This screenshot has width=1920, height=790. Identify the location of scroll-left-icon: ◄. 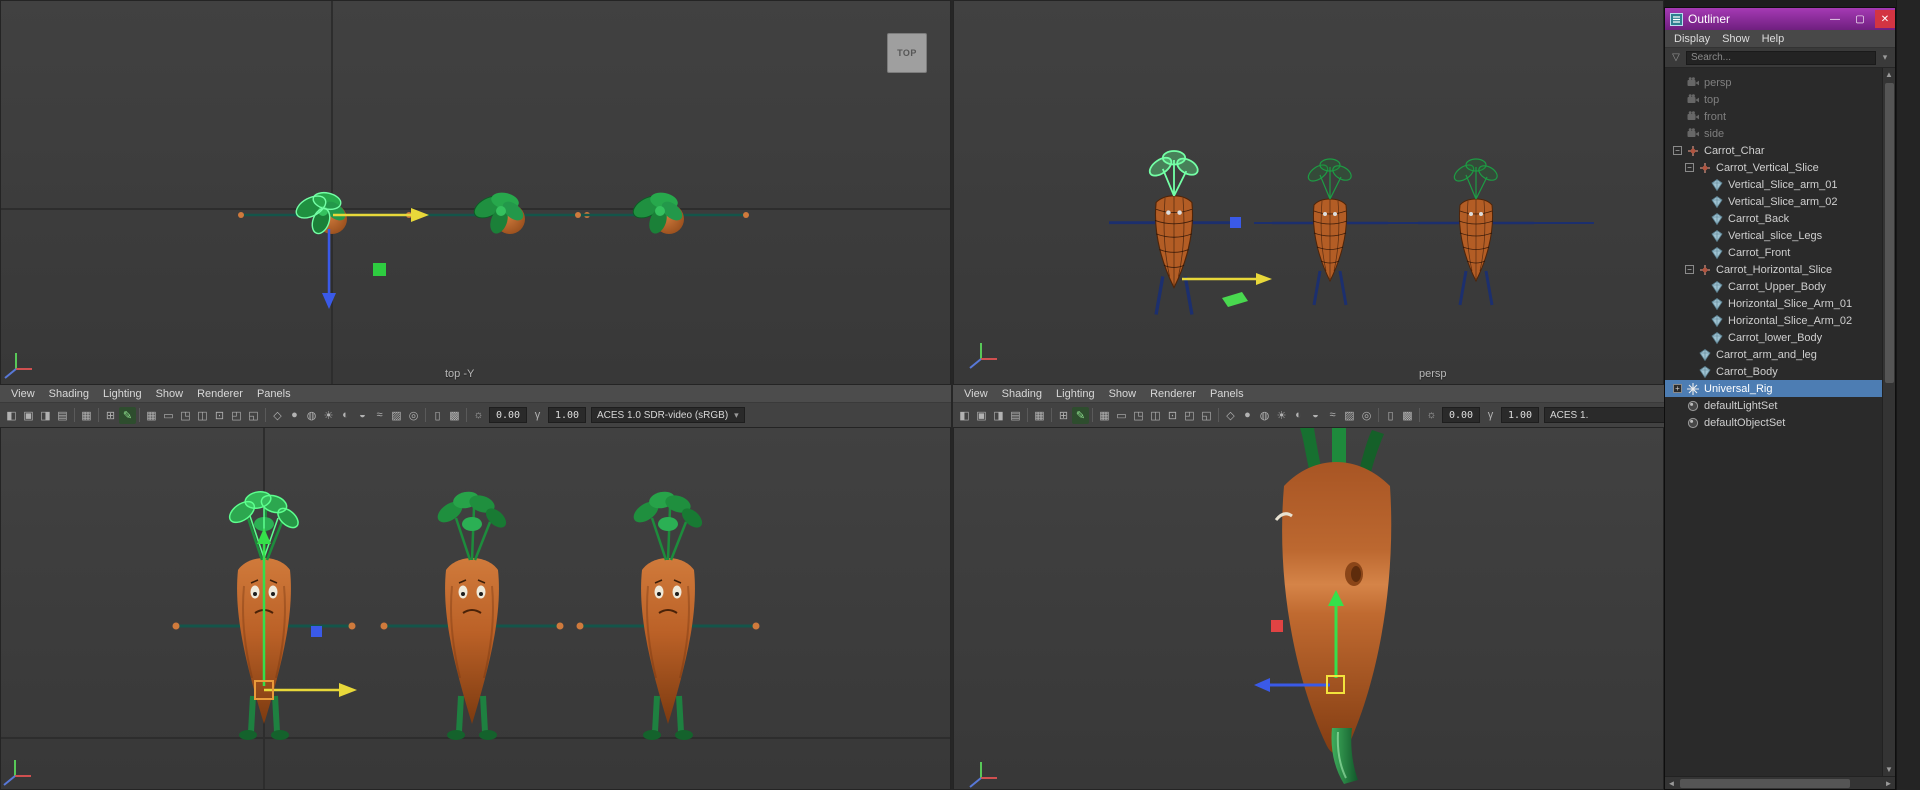
(1671, 783).